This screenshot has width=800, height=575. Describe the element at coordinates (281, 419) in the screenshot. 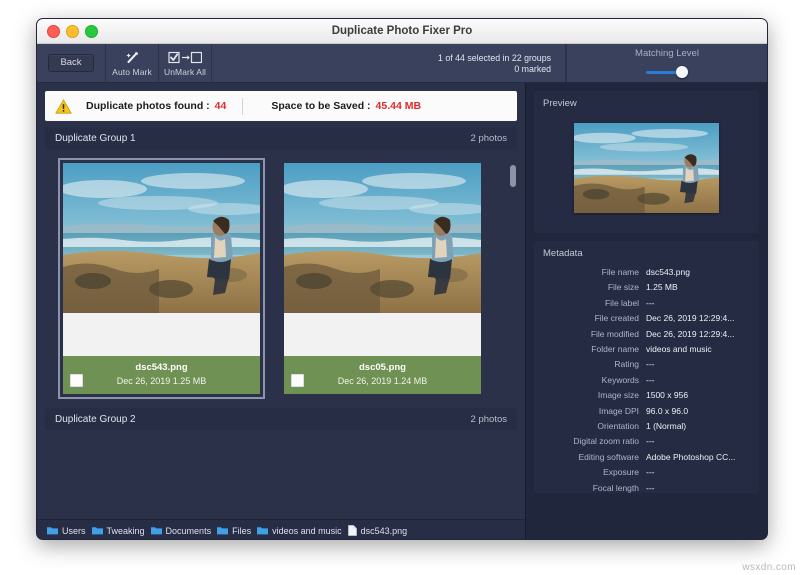

I see `group-header-2: Duplicate Group 2 2 photos` at that location.